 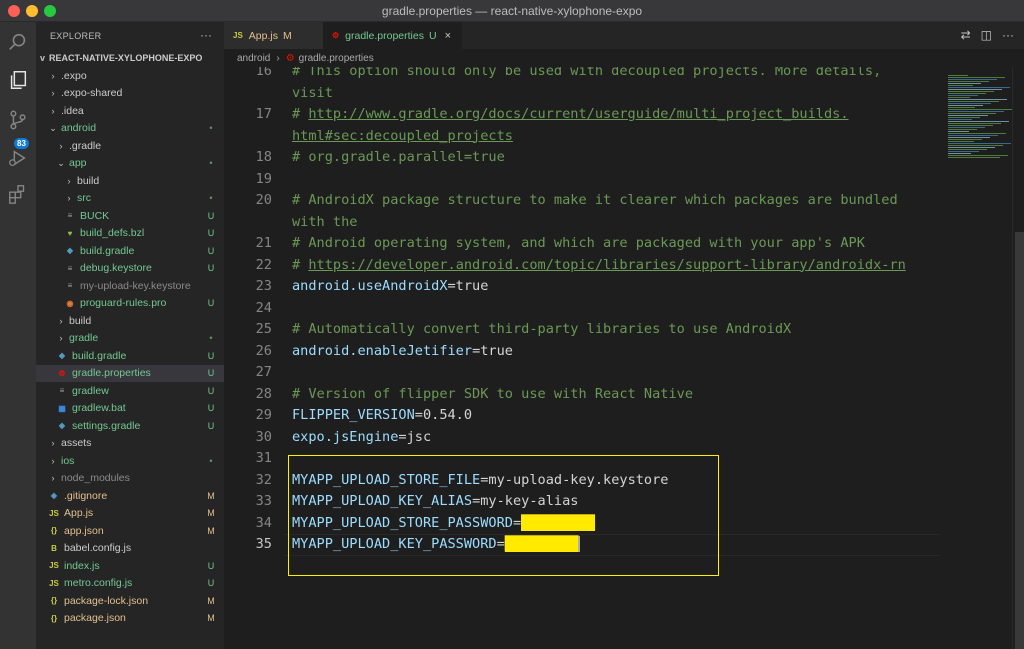 I want to click on tree-file: ≡ gradlew U, so click(x=130, y=391).